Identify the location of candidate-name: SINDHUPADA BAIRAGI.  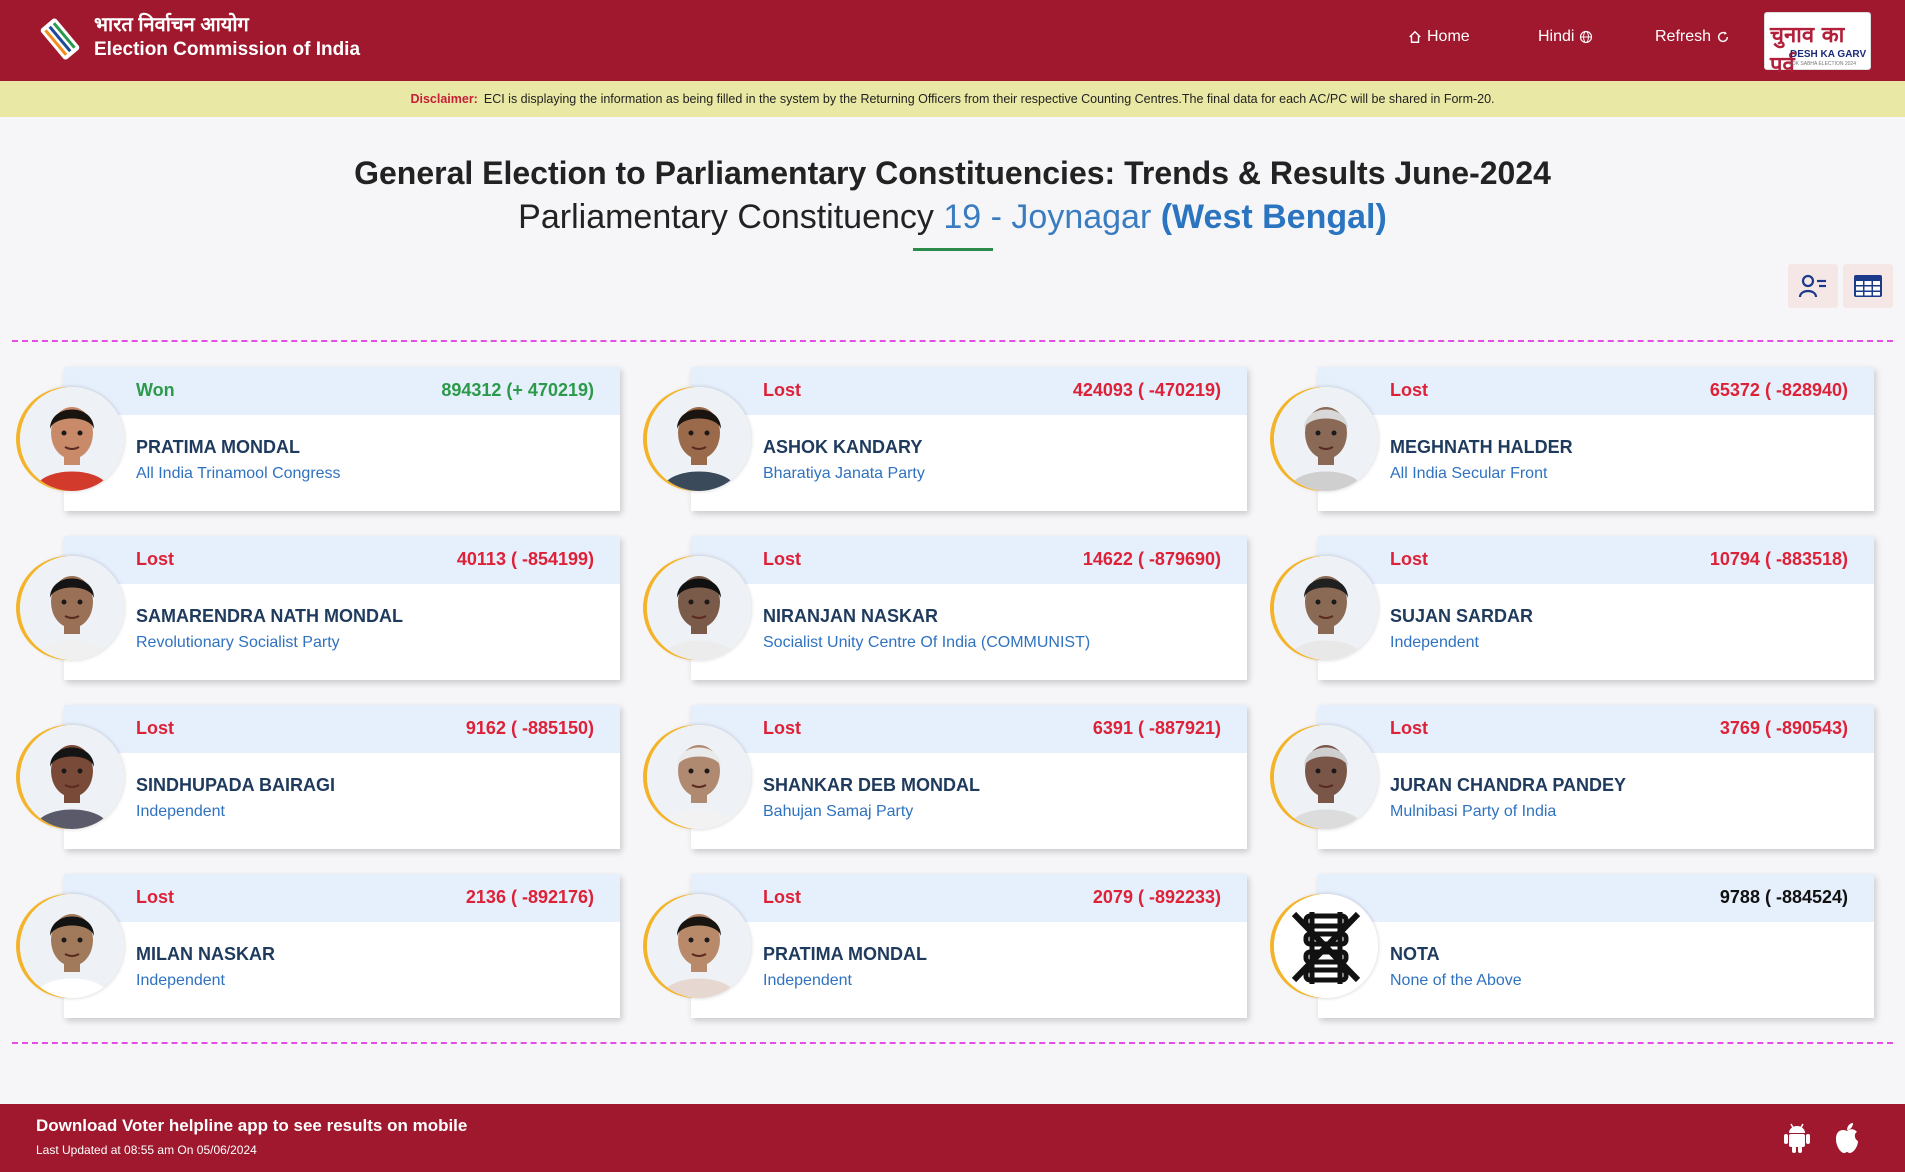
(236, 785).